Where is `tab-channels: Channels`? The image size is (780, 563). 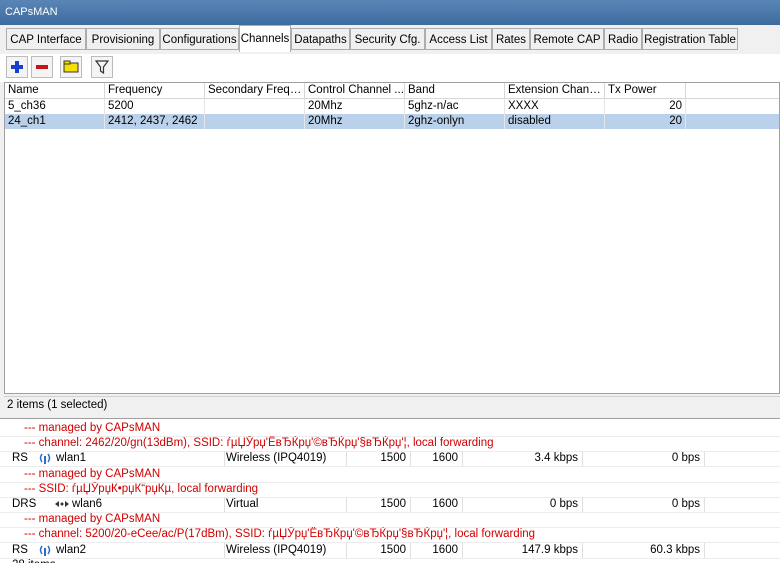
tab-channels: Channels is located at coordinates (265, 38).